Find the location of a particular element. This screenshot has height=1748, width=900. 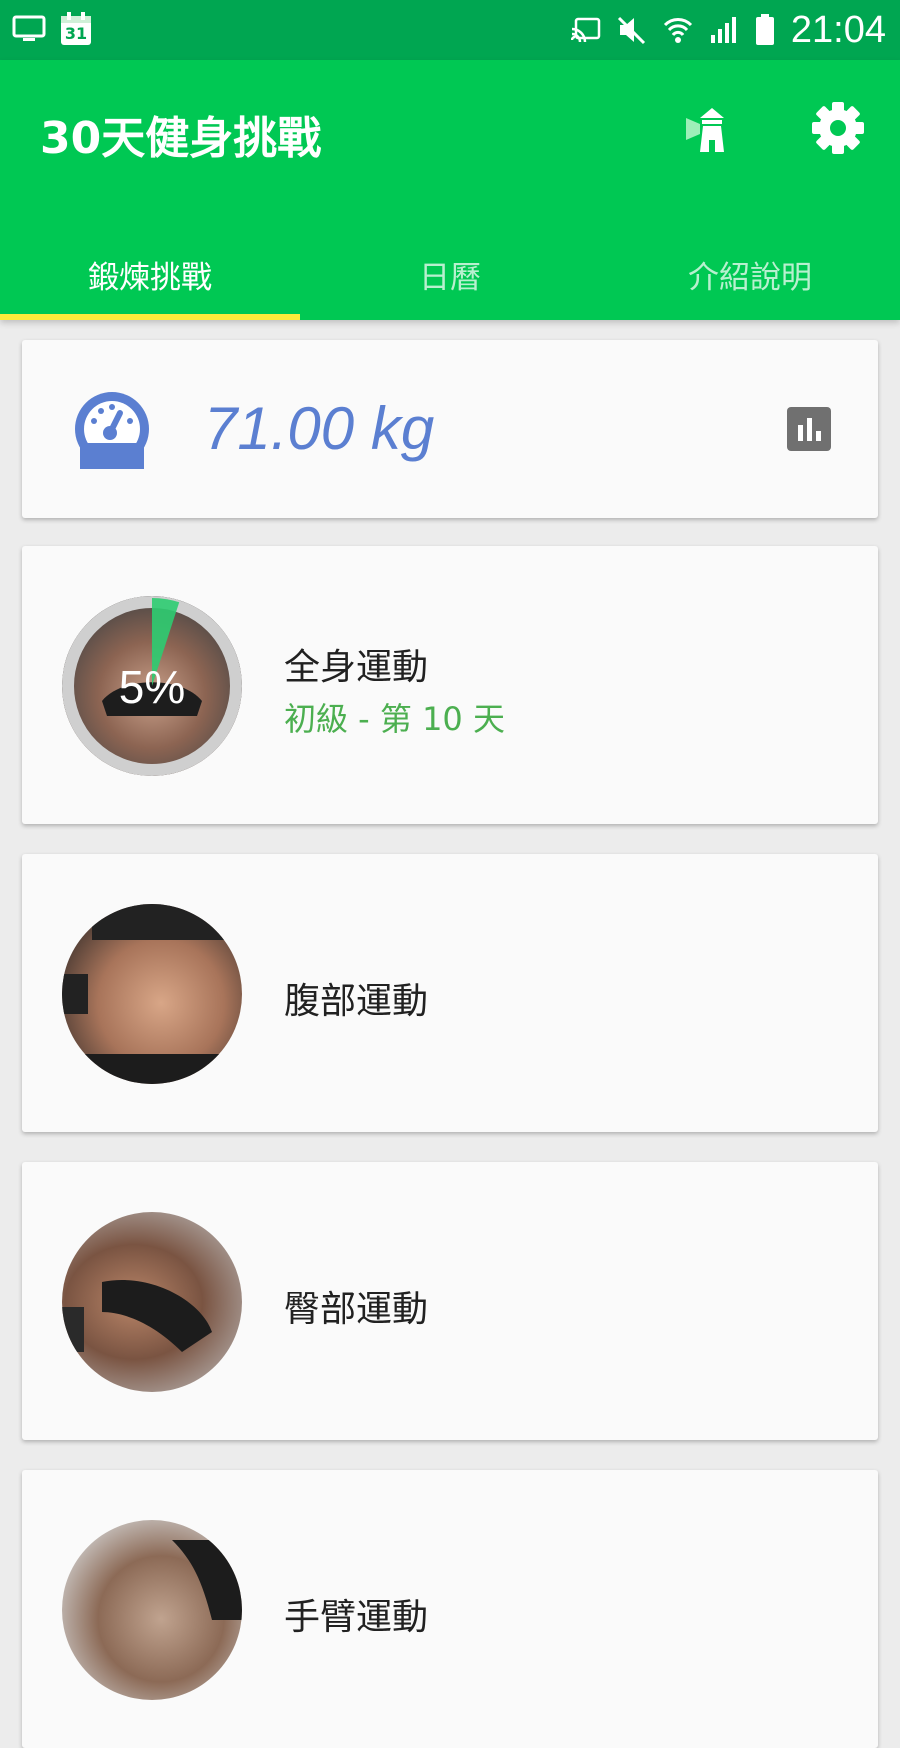

gear-icon is located at coordinates (838, 128).